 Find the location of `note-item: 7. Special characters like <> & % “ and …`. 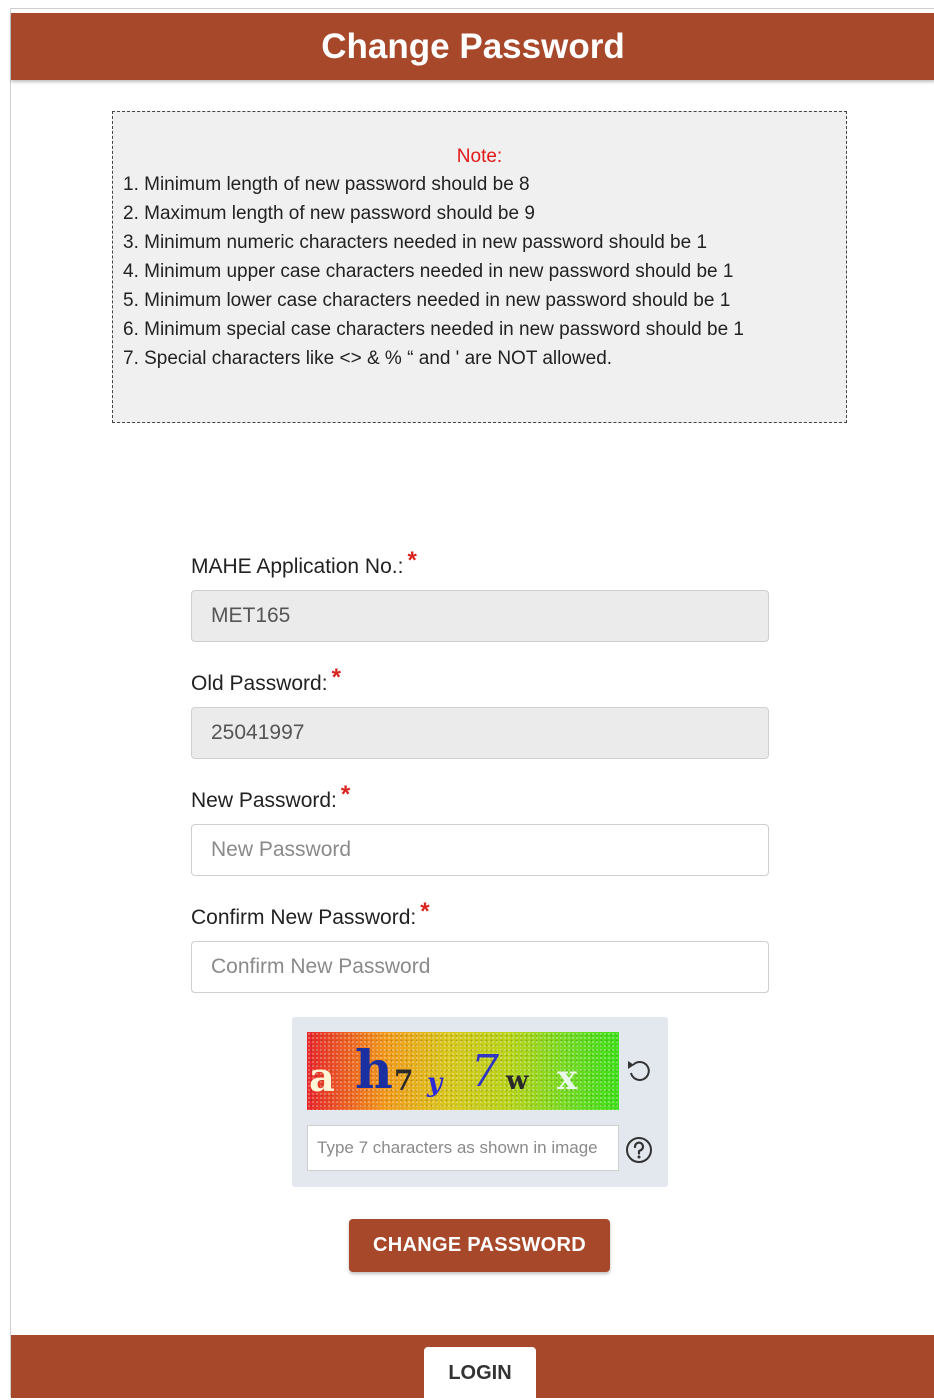

note-item: 7. Special characters like <> & % “ and … is located at coordinates (368, 358).